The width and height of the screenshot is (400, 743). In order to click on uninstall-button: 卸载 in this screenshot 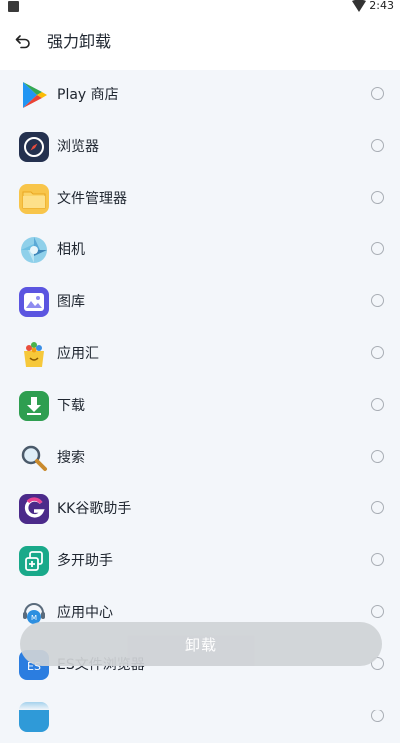, I will do `click(201, 644)`.